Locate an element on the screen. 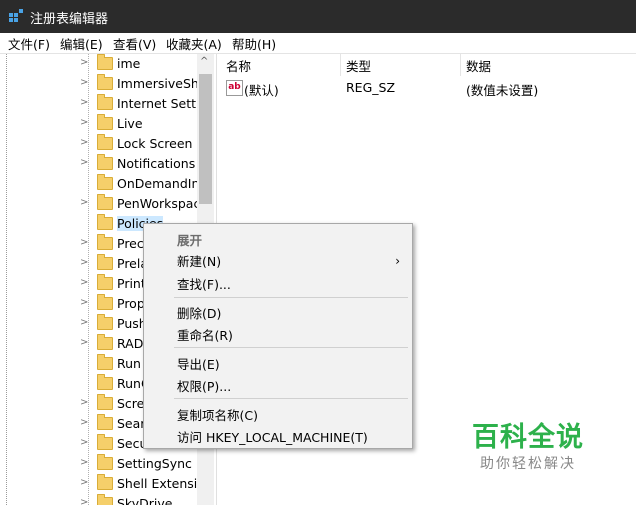 This screenshot has height=505, width=636. tree-item: > Notifications is located at coordinates (98, 164).